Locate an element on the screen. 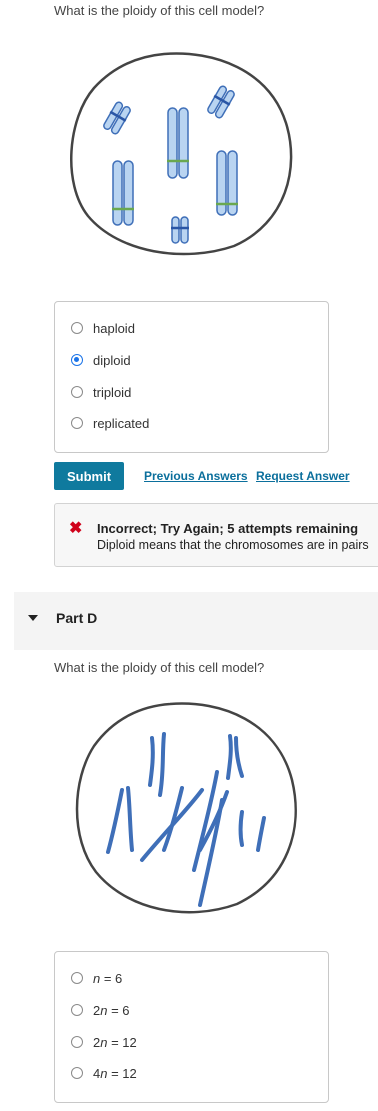 The width and height of the screenshot is (378, 1111). option-label: 2n = 12 is located at coordinates (115, 1042).